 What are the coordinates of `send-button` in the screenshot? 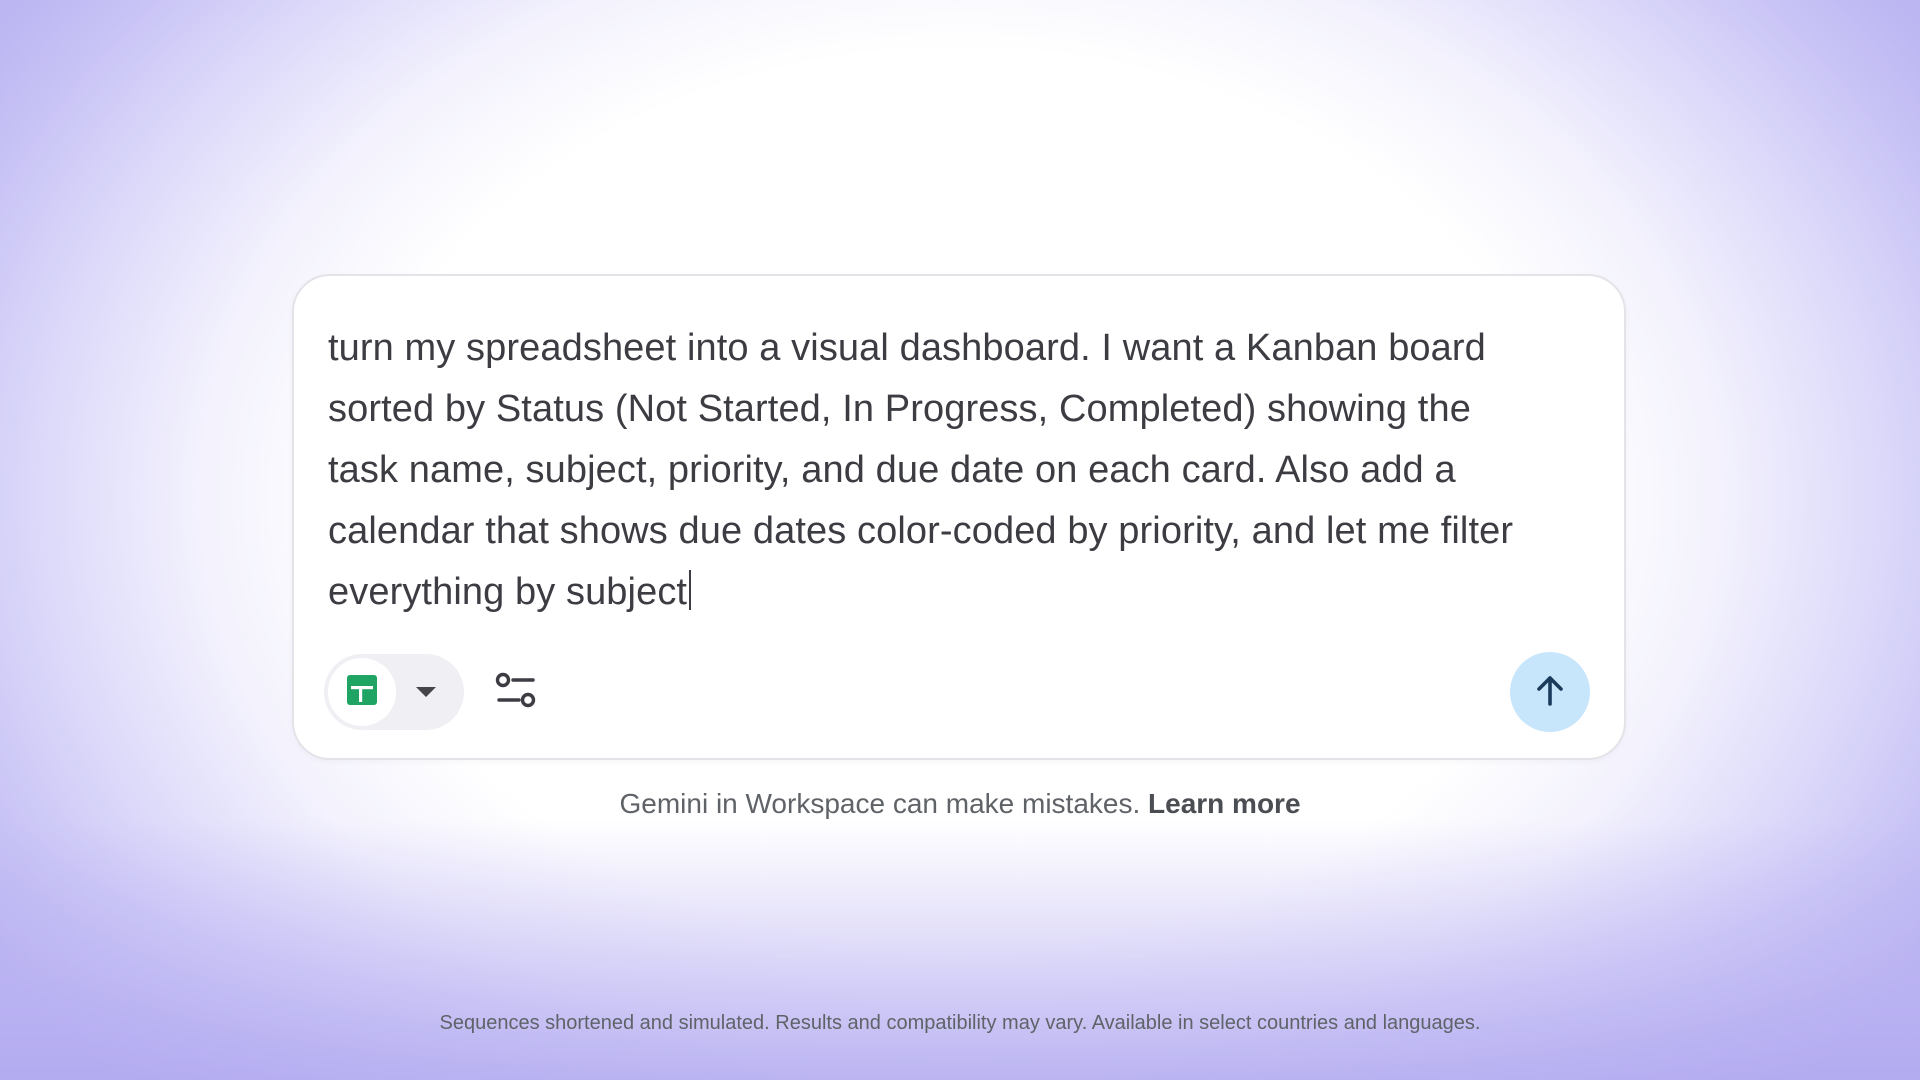 It's located at (1550, 692).